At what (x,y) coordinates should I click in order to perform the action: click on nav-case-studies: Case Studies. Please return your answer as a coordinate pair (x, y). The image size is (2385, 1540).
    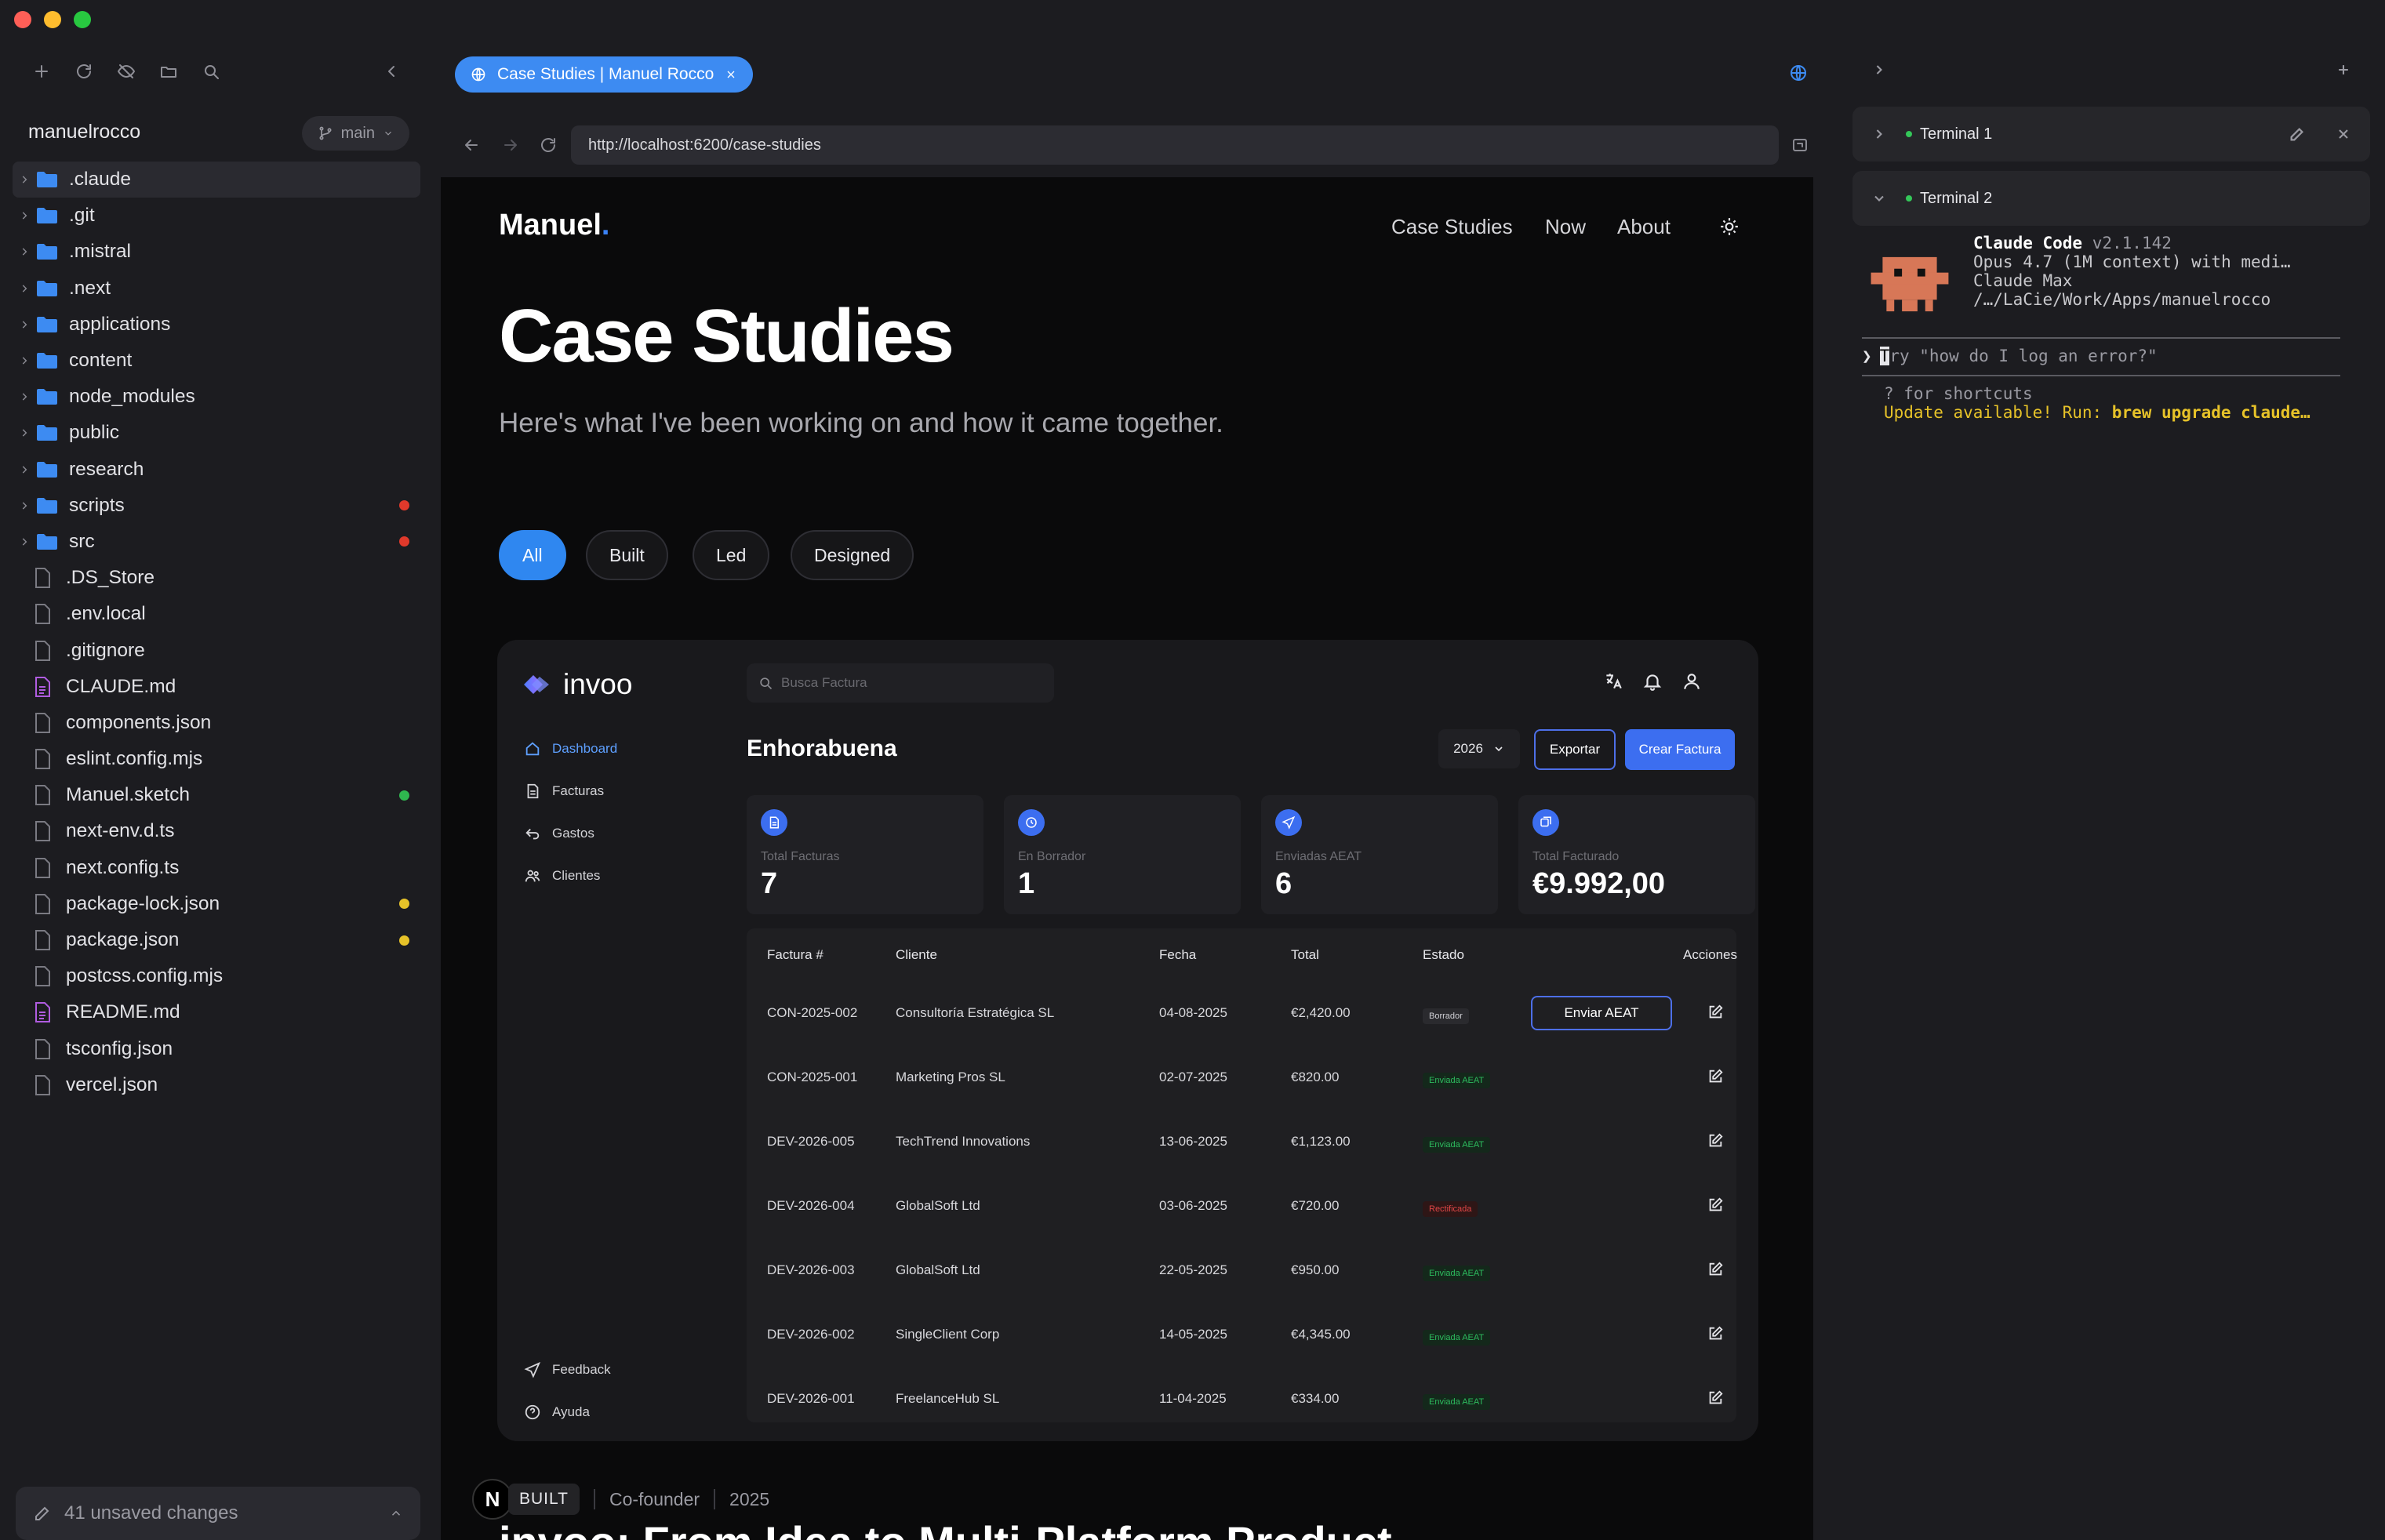
    Looking at the image, I should click on (1452, 227).